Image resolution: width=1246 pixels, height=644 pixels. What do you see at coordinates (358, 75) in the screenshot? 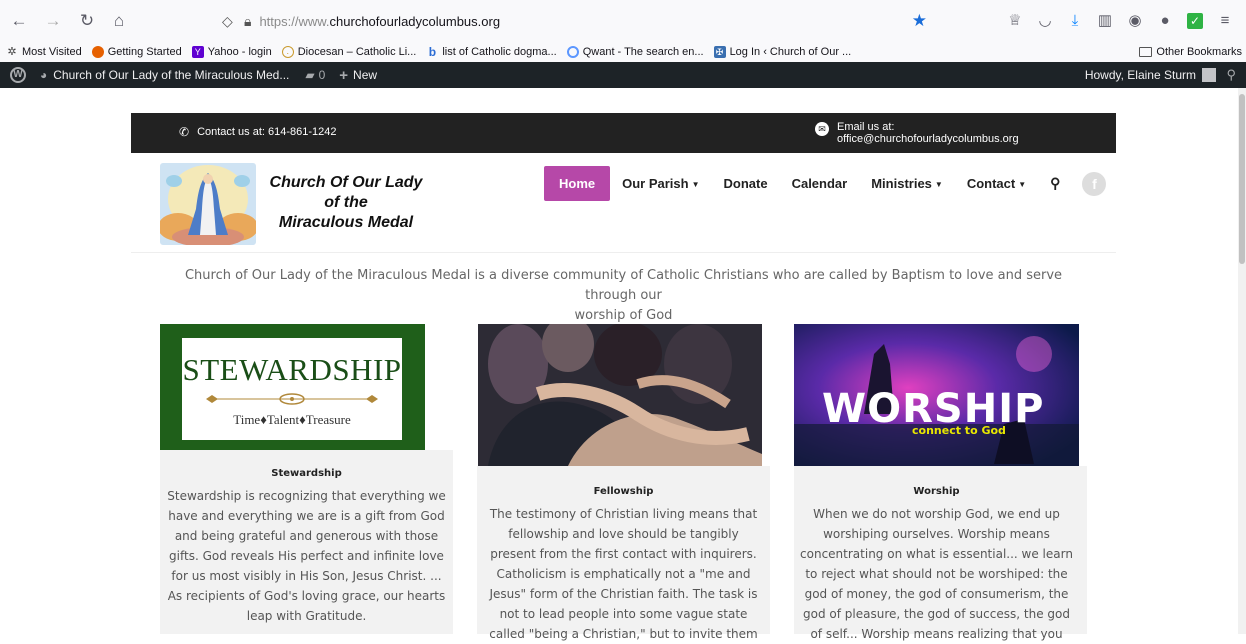
I see `wp-new-link: + New` at bounding box center [358, 75].